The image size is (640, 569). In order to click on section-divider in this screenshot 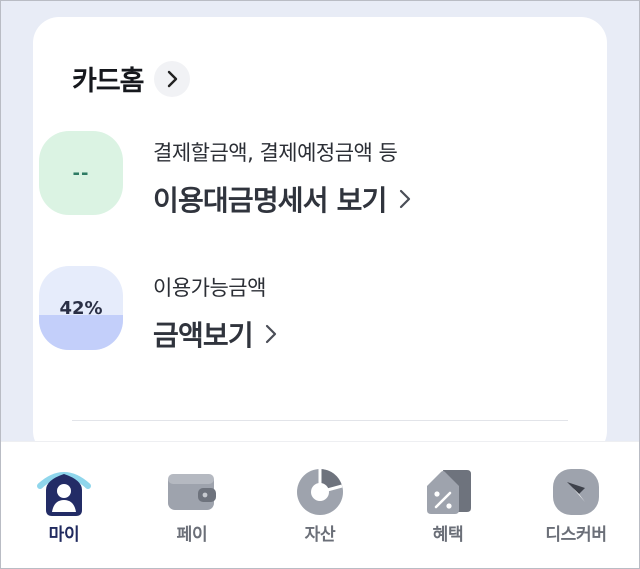, I will do `click(320, 420)`.